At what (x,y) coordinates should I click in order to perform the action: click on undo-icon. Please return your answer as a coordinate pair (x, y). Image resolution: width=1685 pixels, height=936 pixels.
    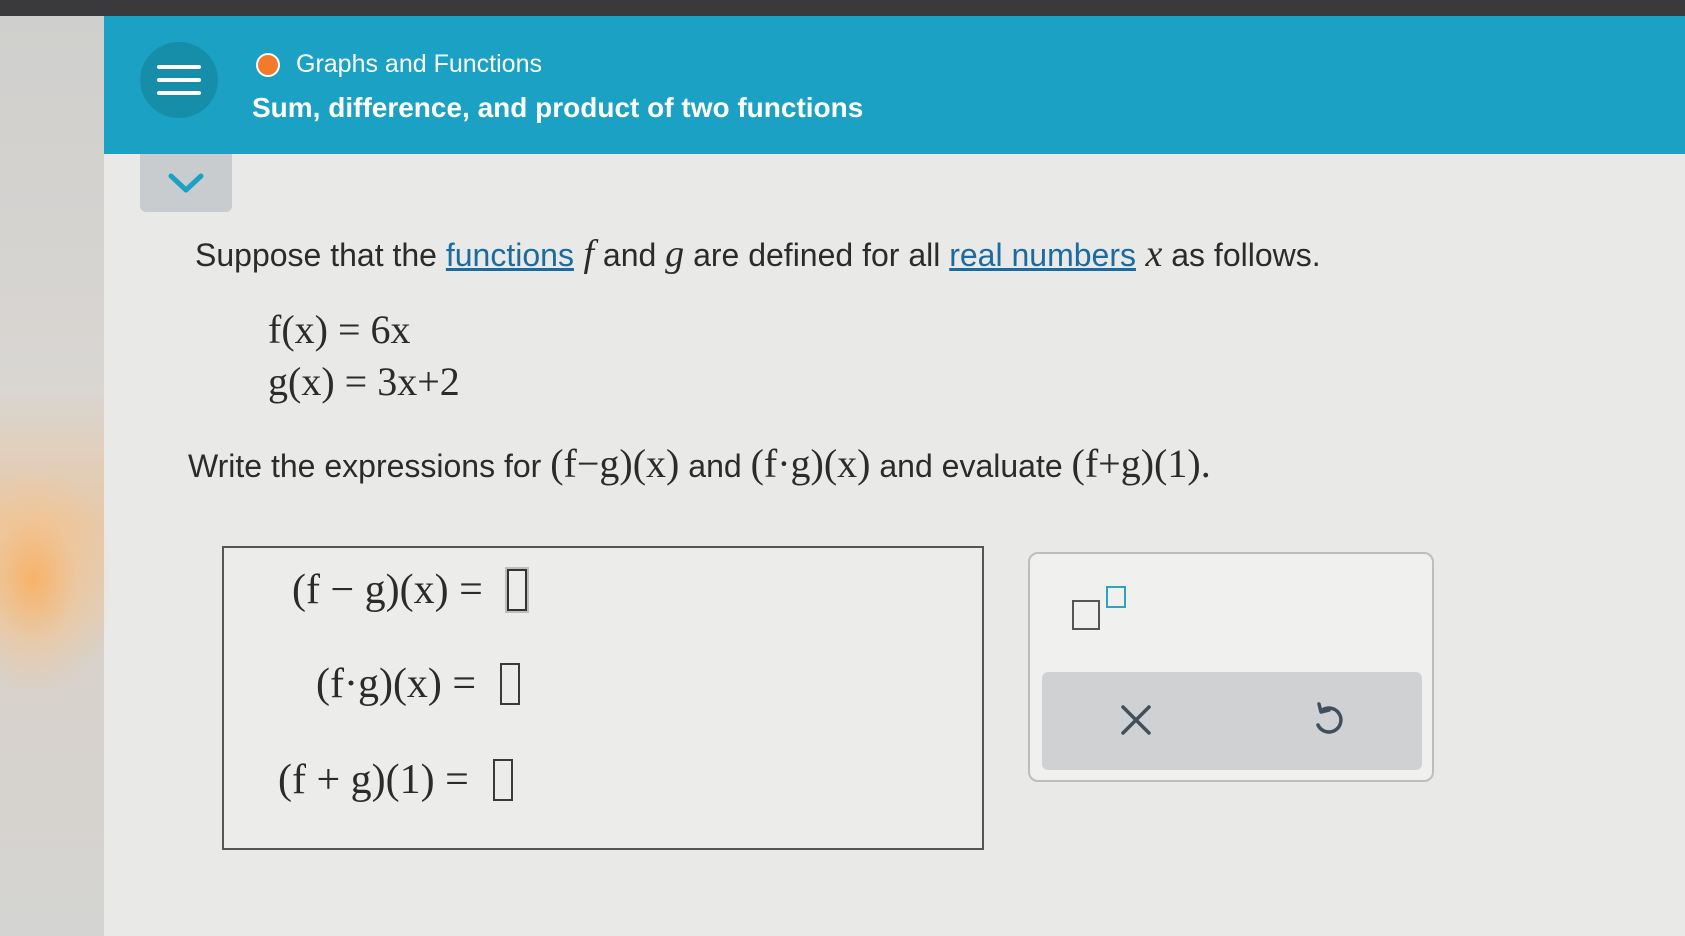
    Looking at the image, I should click on (1329, 718).